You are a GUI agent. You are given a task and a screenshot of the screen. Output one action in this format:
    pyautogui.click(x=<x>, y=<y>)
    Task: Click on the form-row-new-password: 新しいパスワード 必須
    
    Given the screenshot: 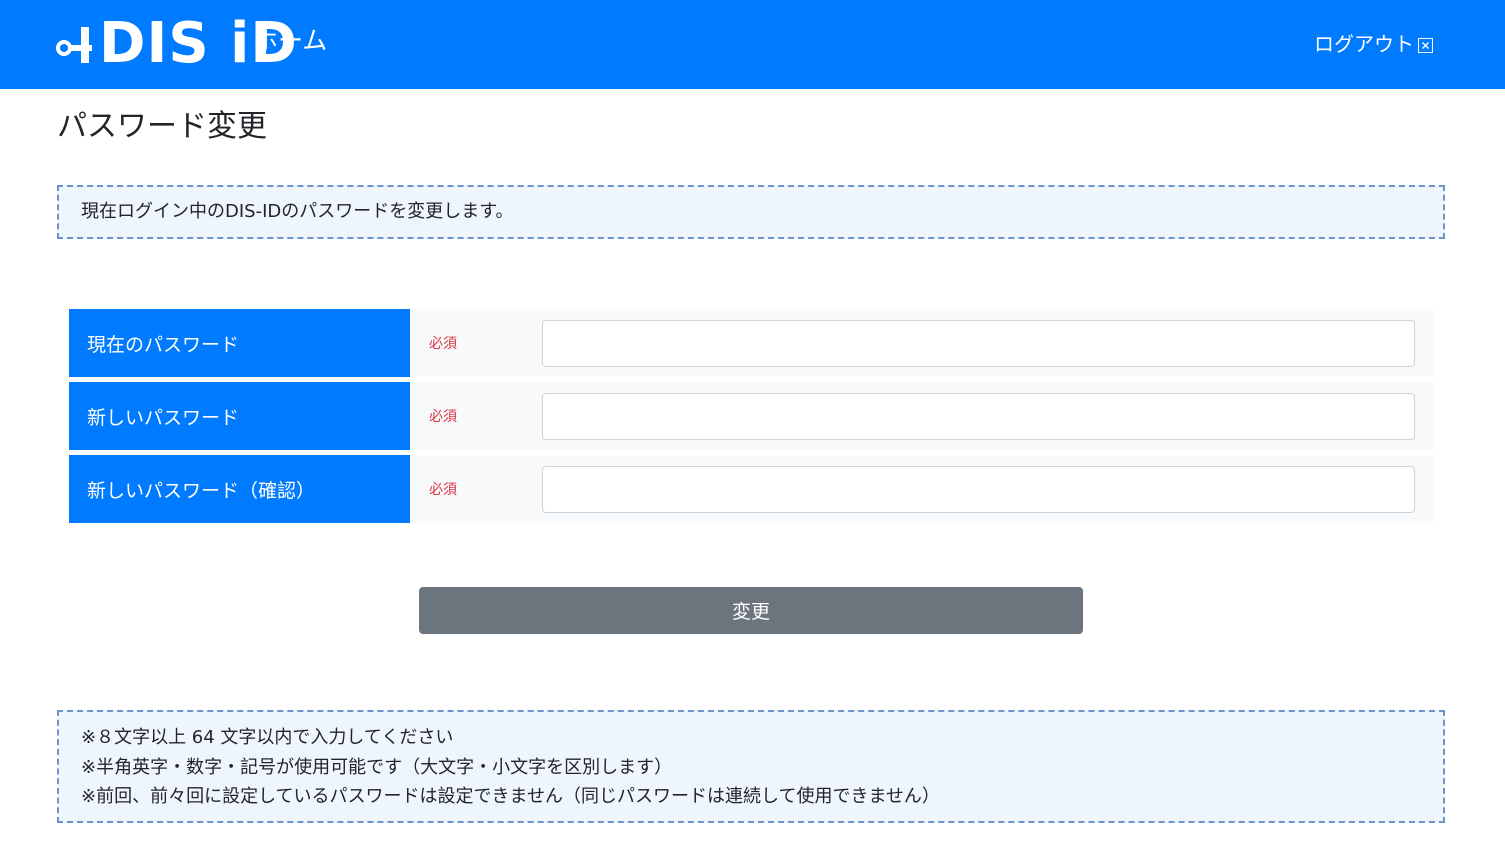 What is the action you would take?
    pyautogui.click(x=751, y=416)
    